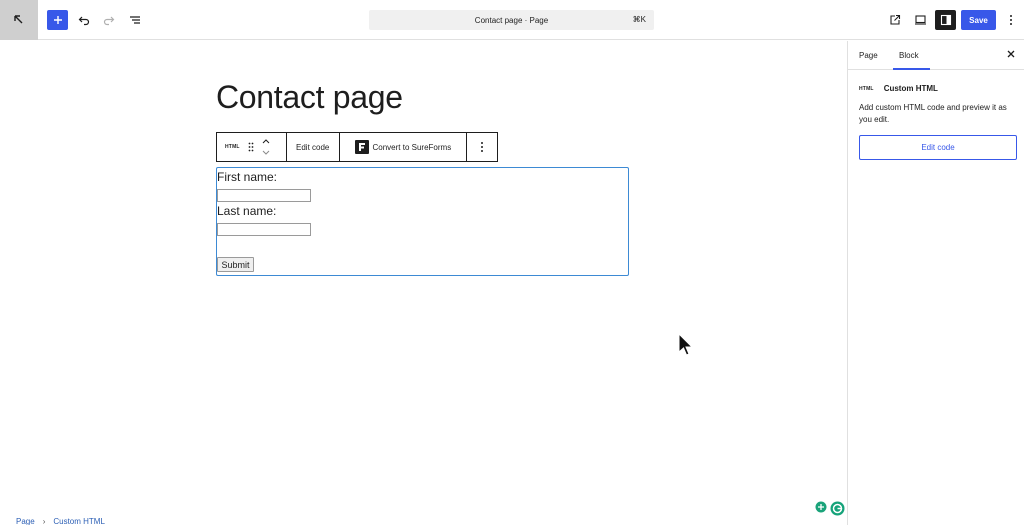 The width and height of the screenshot is (1024, 525). What do you see at coordinates (821, 507) in the screenshot?
I see `add-circle-icon` at bounding box center [821, 507].